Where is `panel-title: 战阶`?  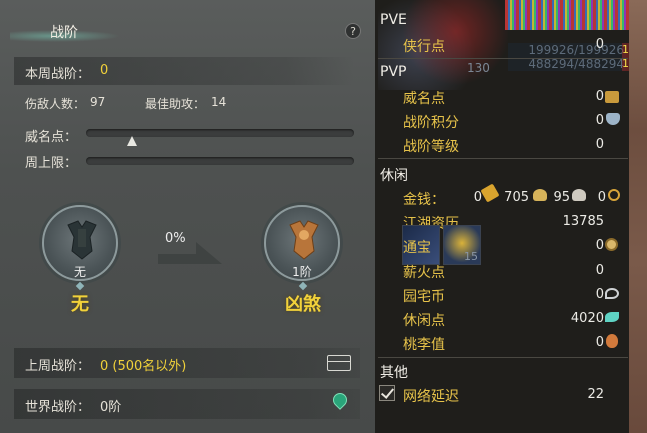
panel-title: 战阶 is located at coordinates (64, 33).